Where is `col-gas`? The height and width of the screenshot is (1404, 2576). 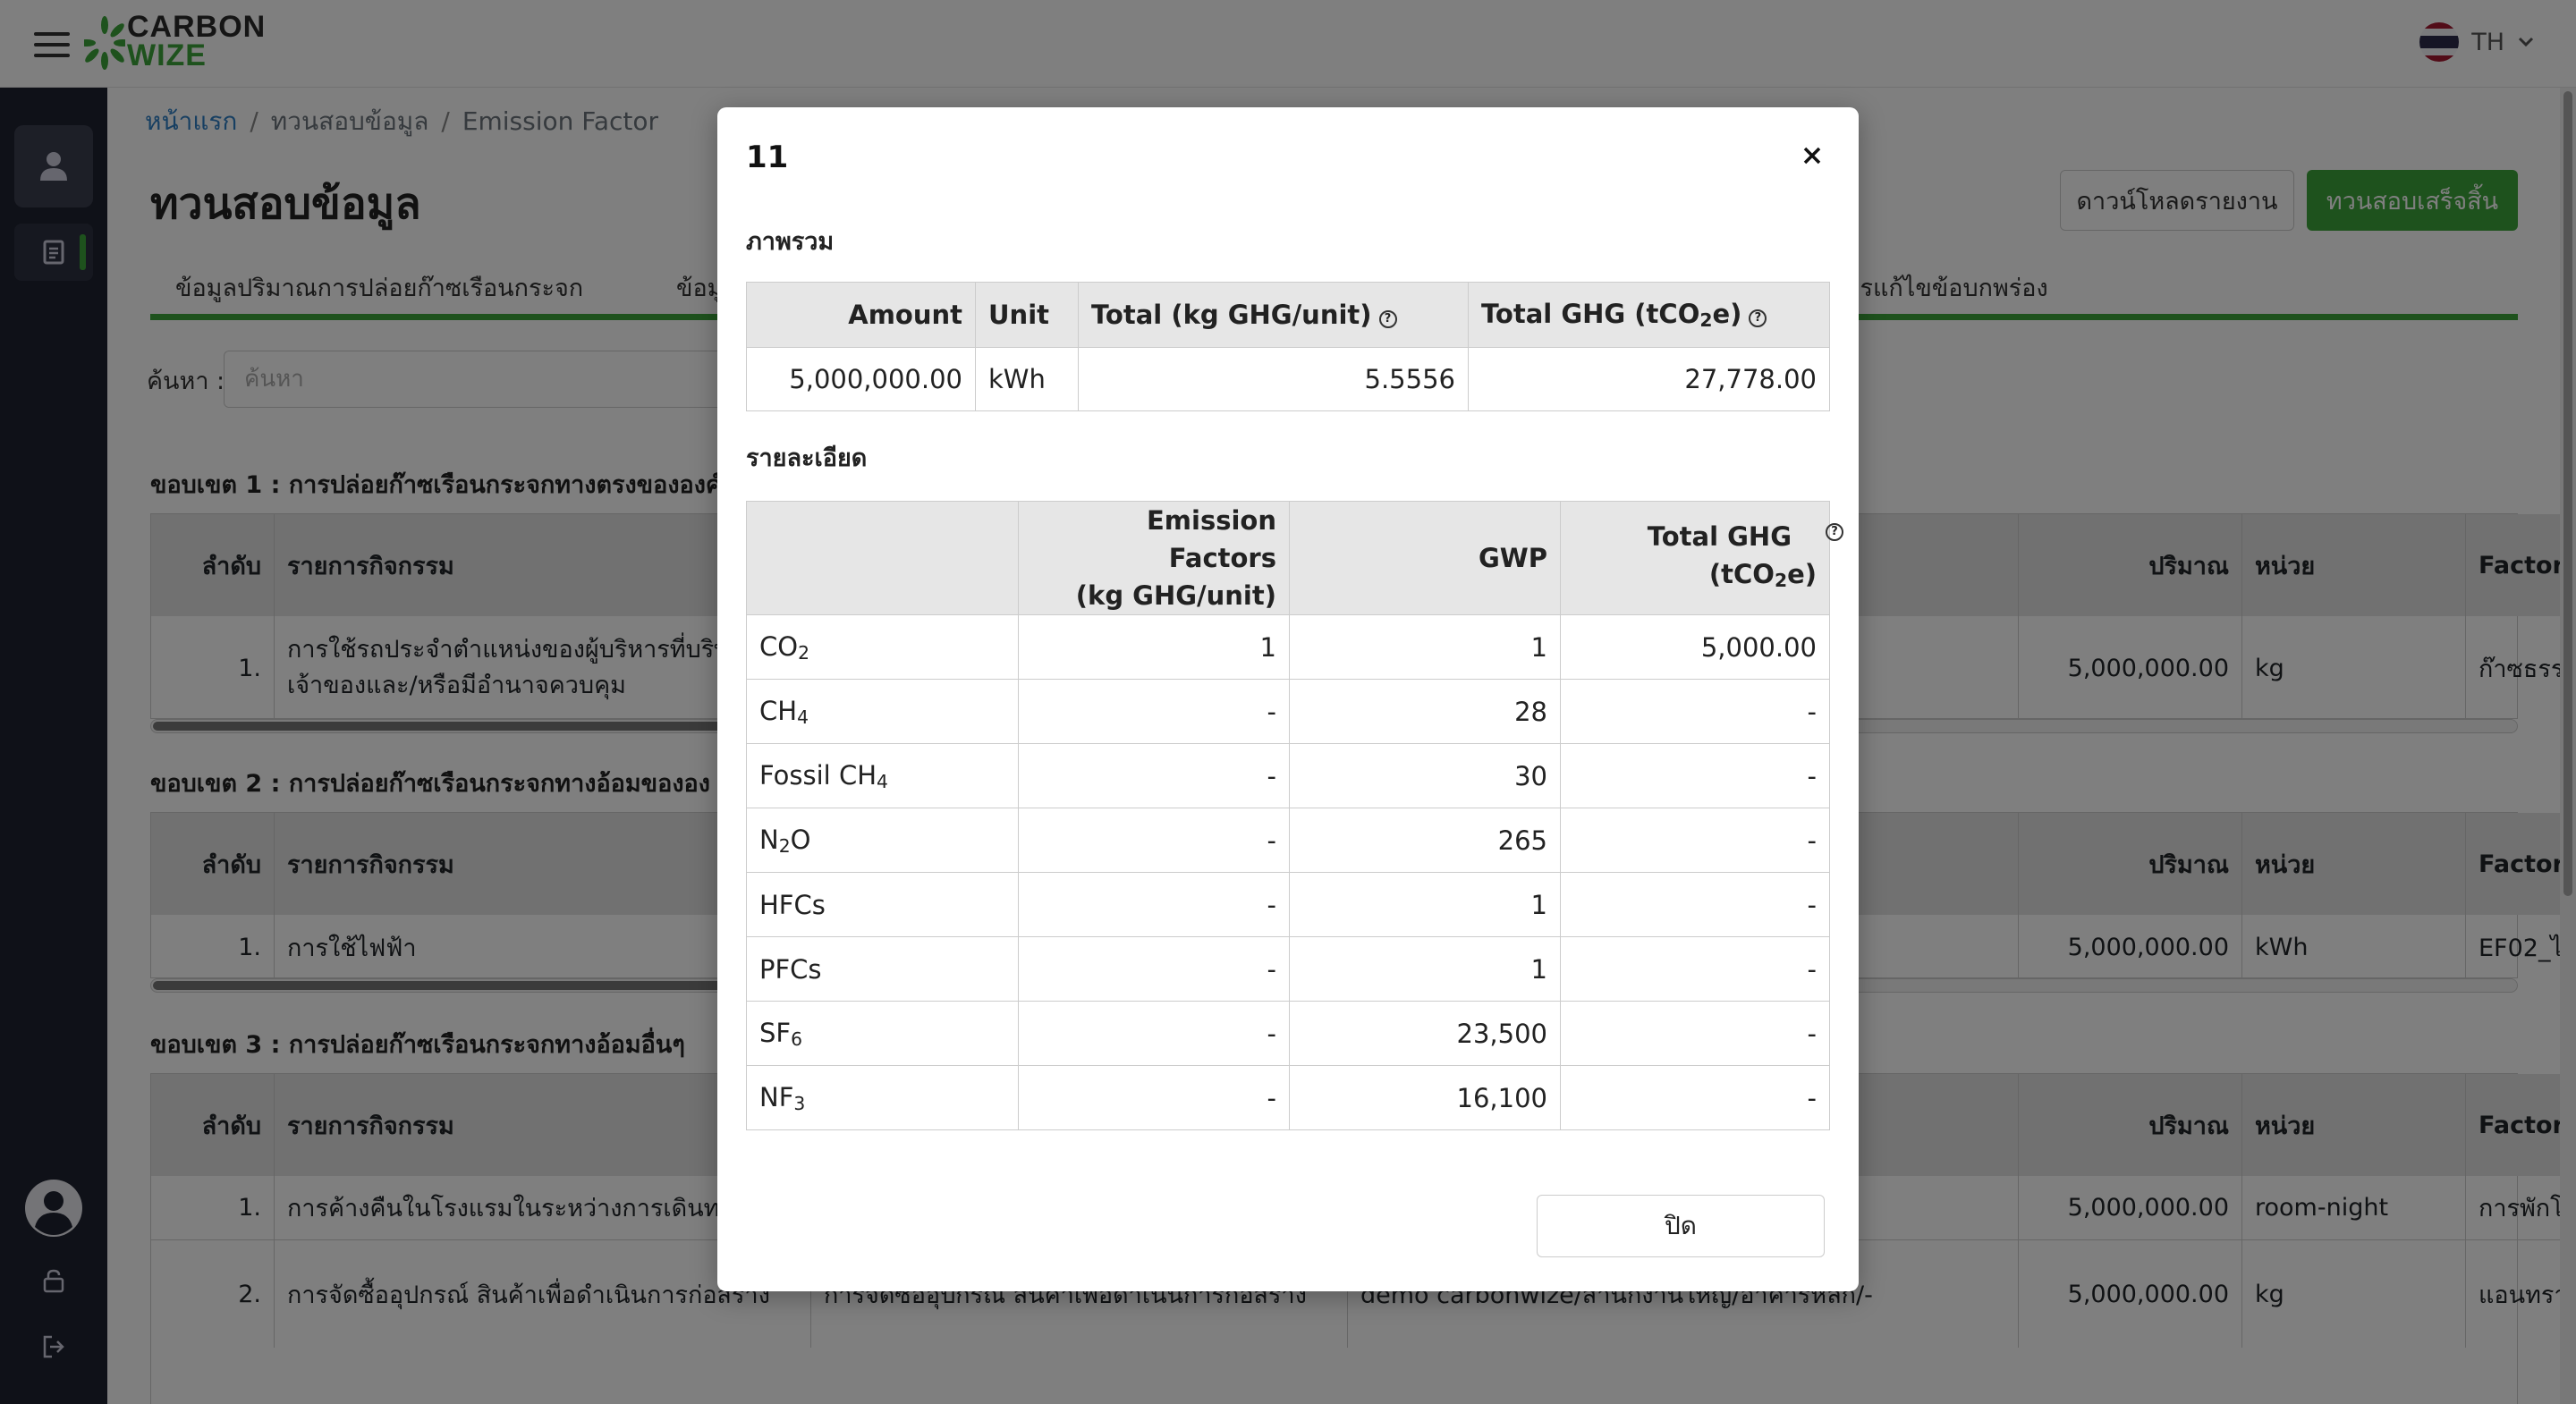 col-gas is located at coordinates (882, 558).